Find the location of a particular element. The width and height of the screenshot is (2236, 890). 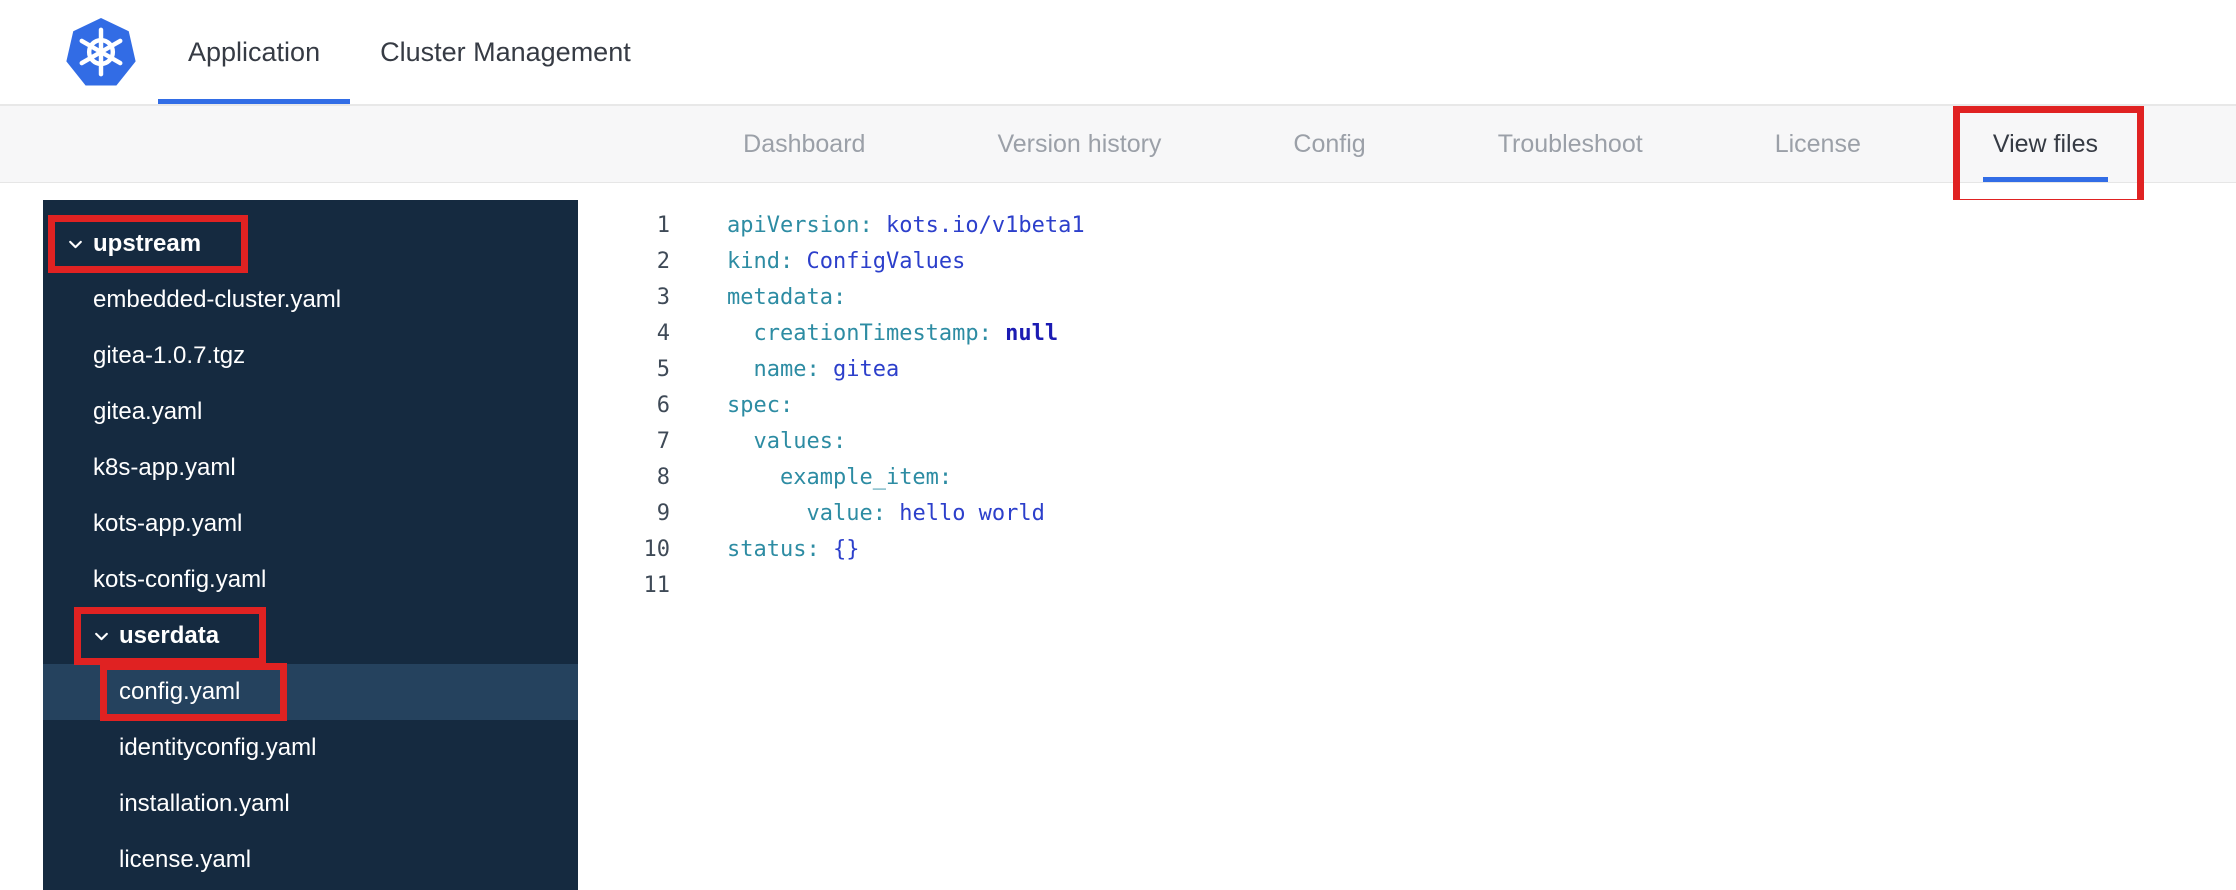

code-token: kots.io/v1beta1 is located at coordinates (978, 225).